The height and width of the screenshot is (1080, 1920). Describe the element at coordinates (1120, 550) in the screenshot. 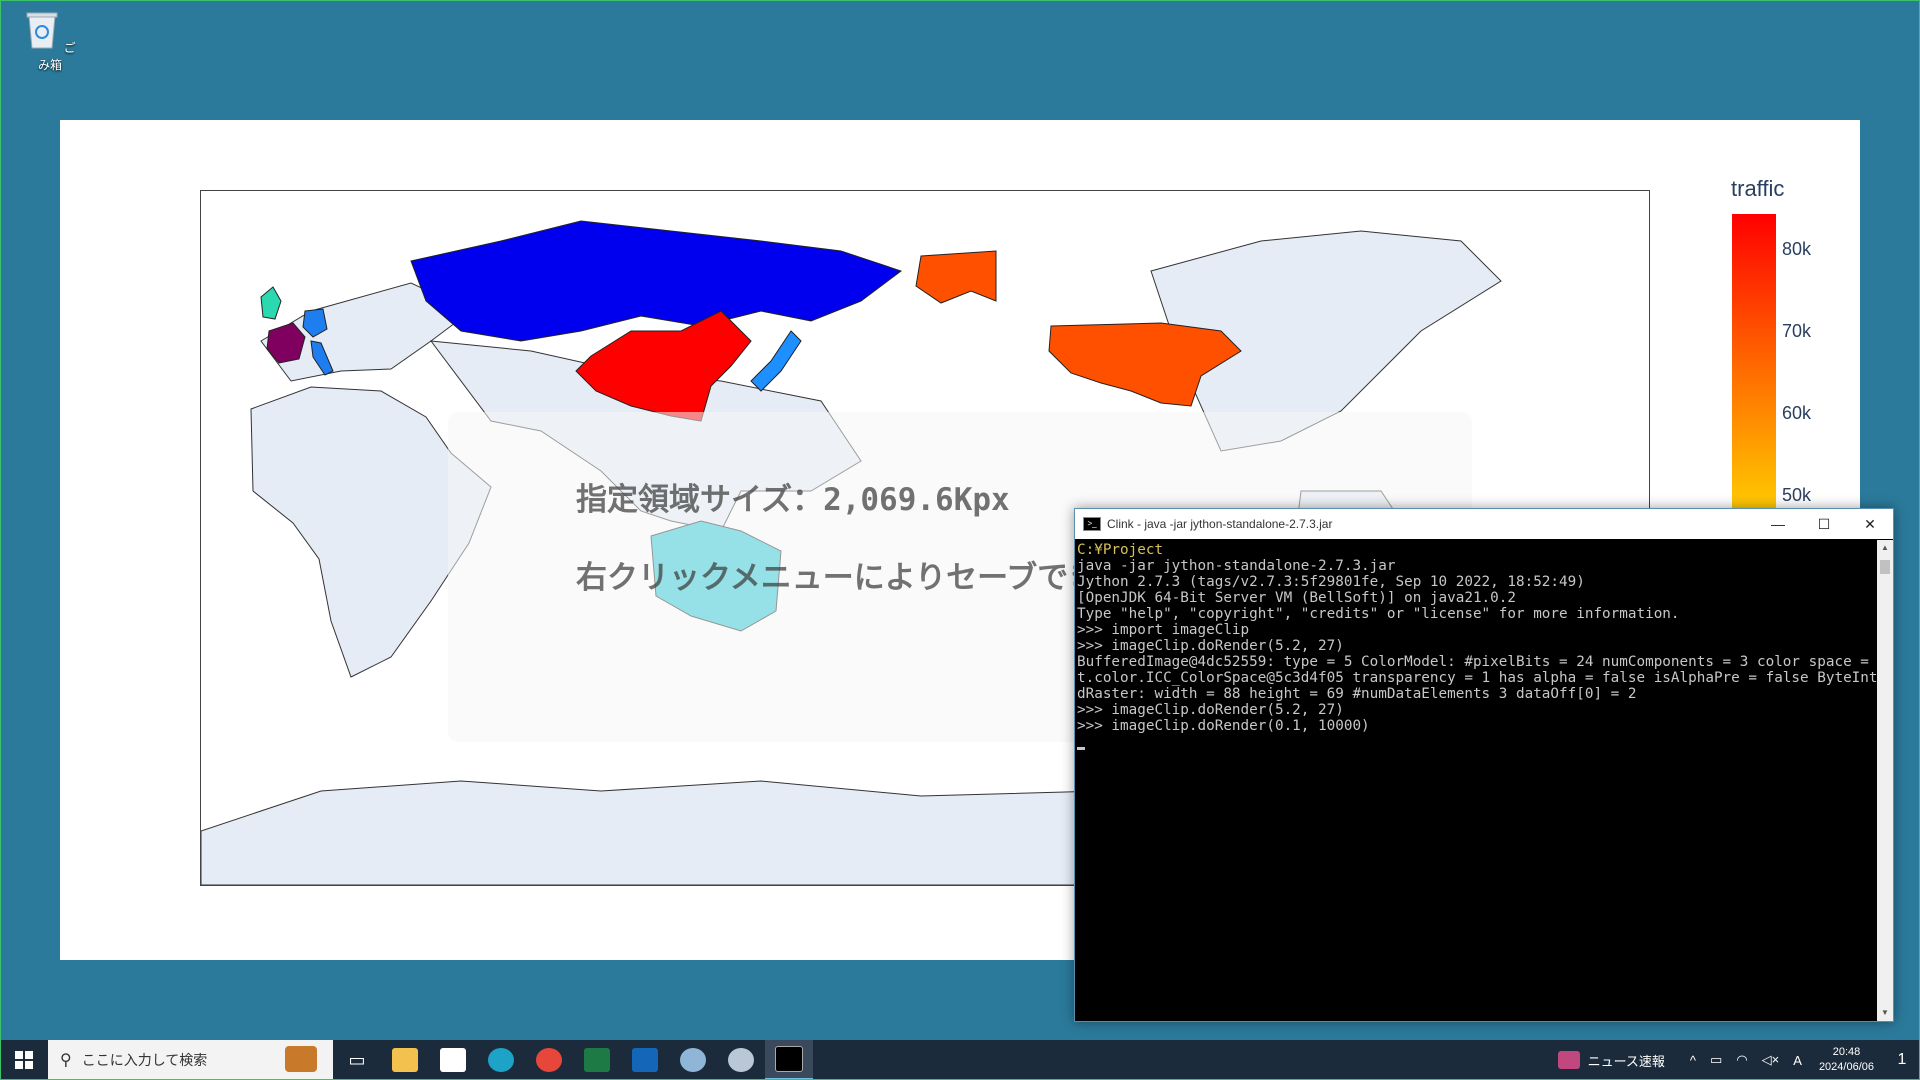

I see `console-line: C:¥Project` at that location.